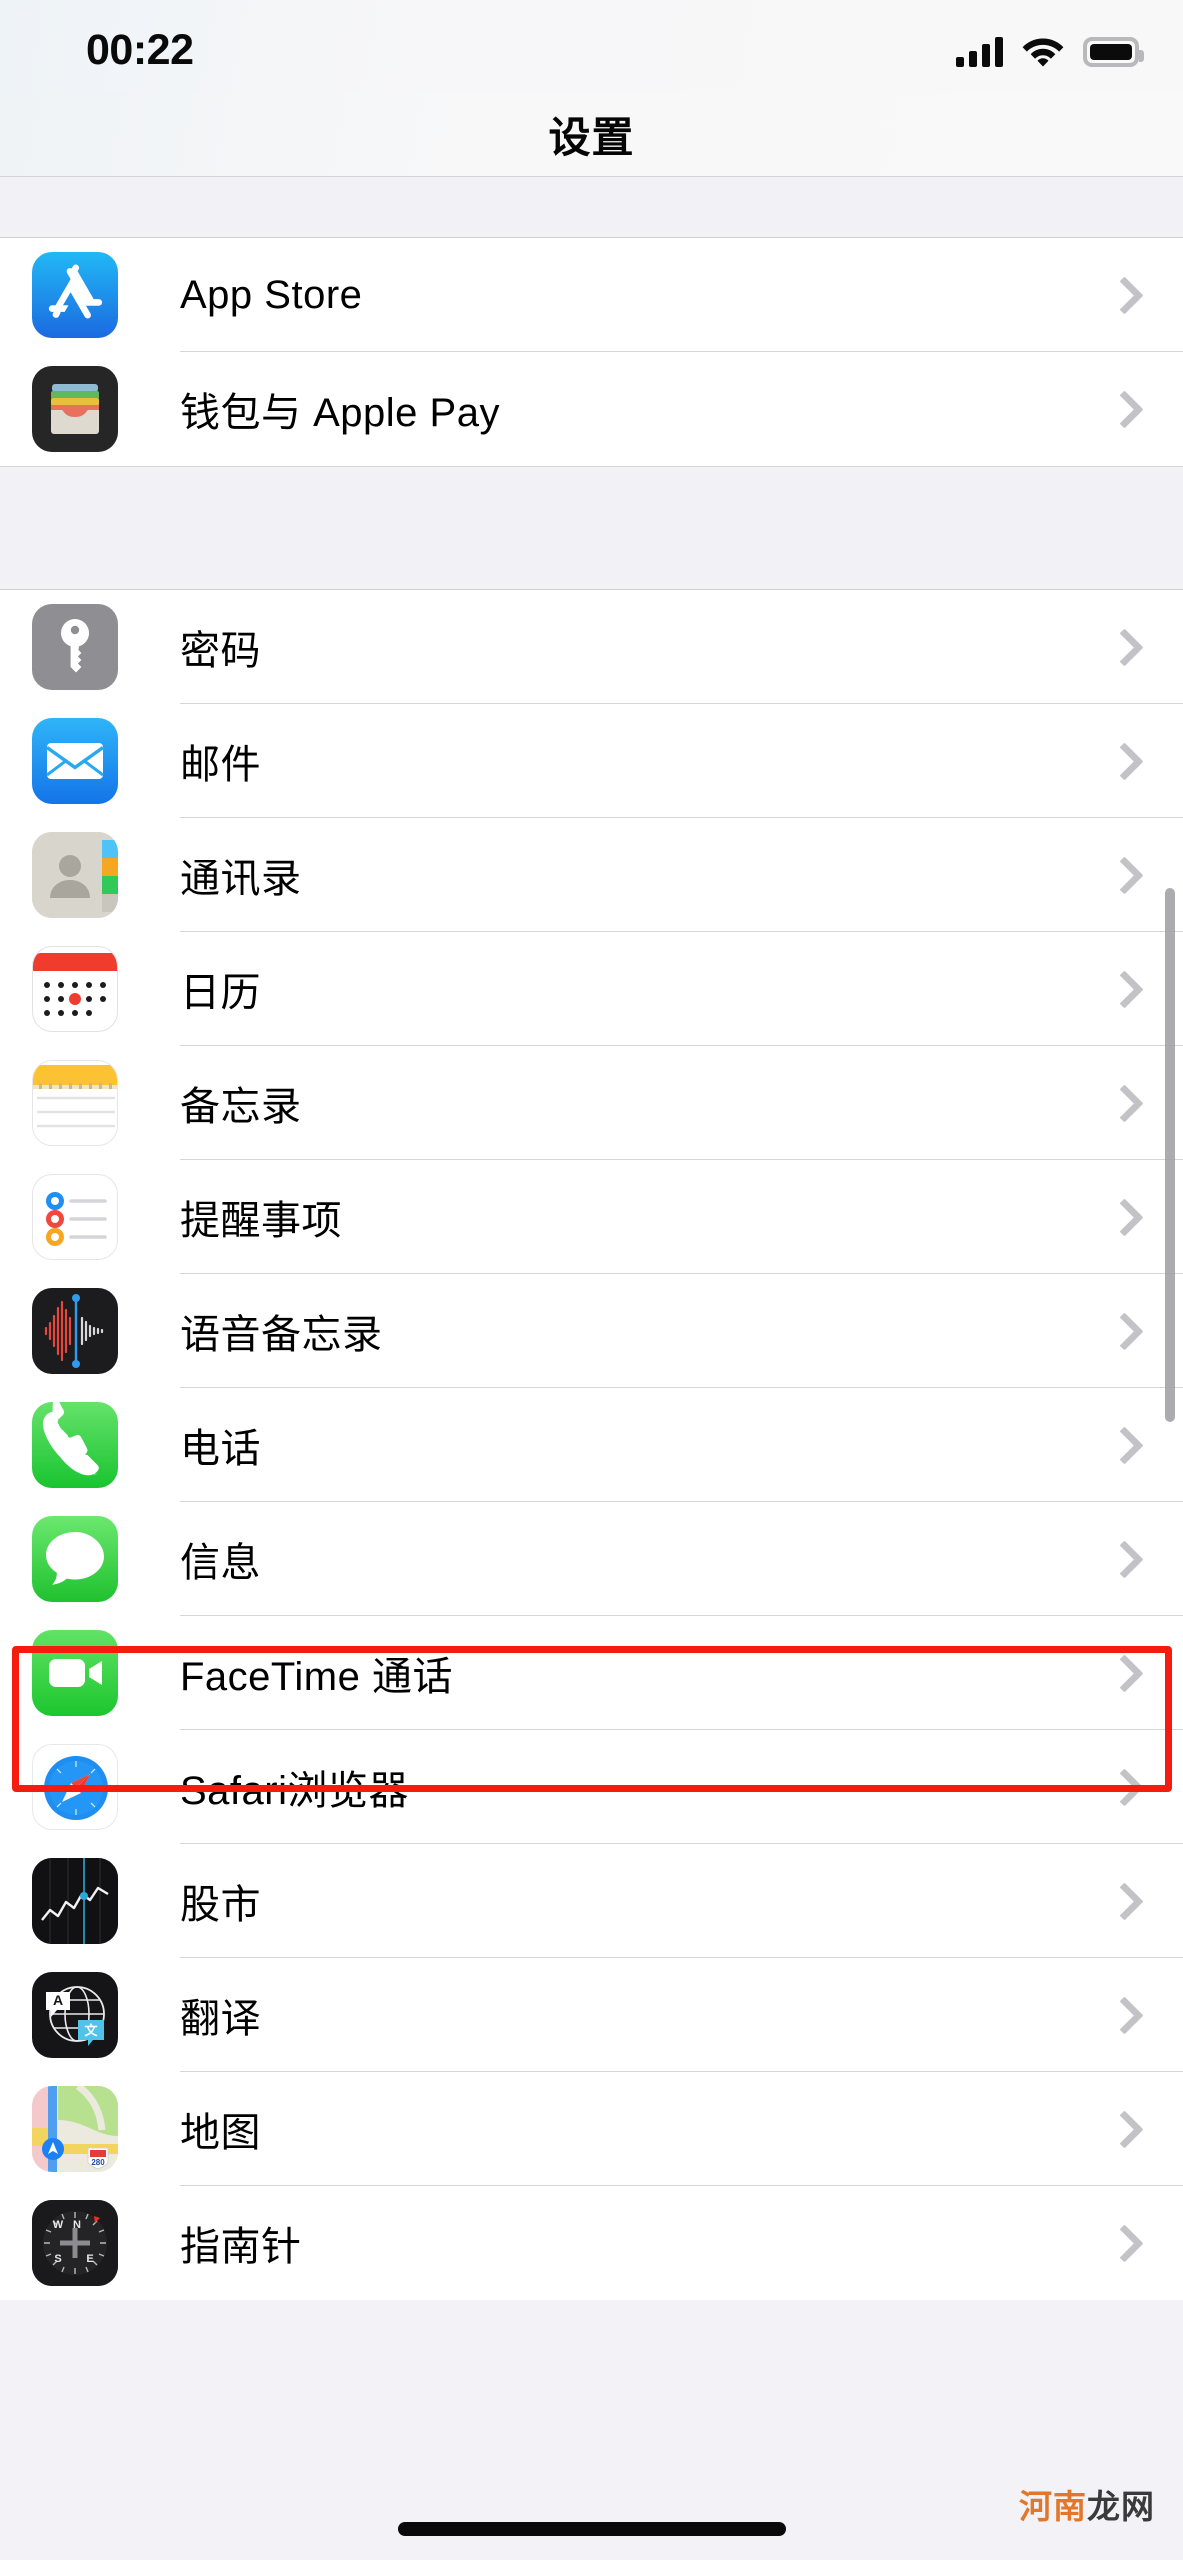  Describe the element at coordinates (591, 137) in the screenshot. I see `page-title: 设置` at that location.